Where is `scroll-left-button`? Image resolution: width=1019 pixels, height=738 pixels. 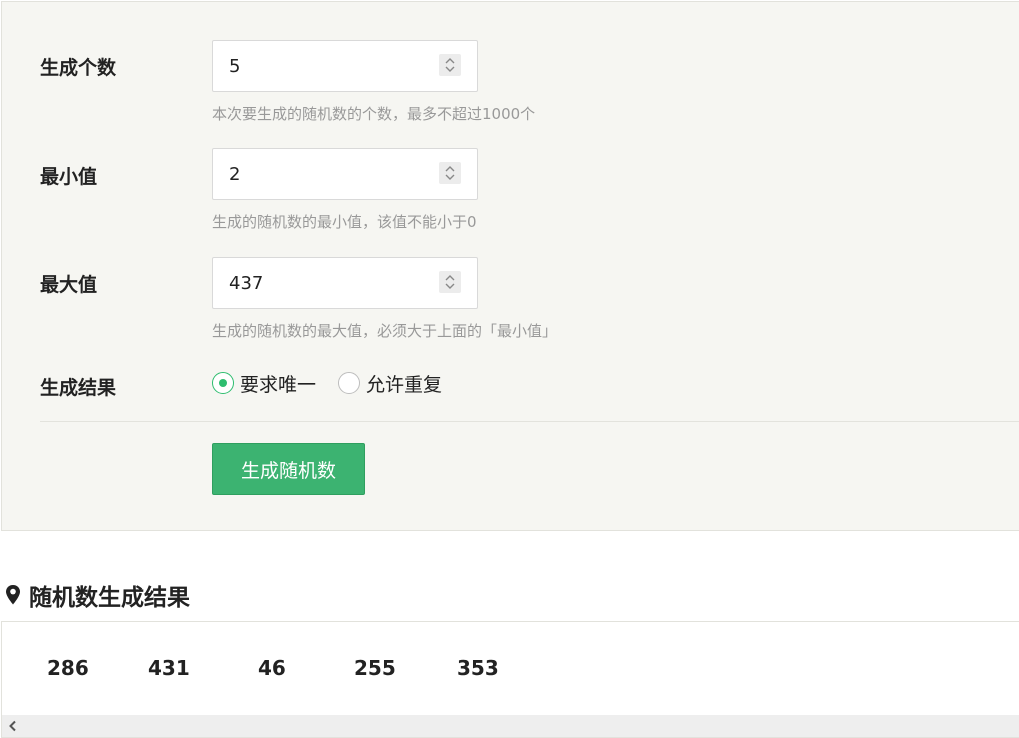
scroll-left-button is located at coordinates (13, 726).